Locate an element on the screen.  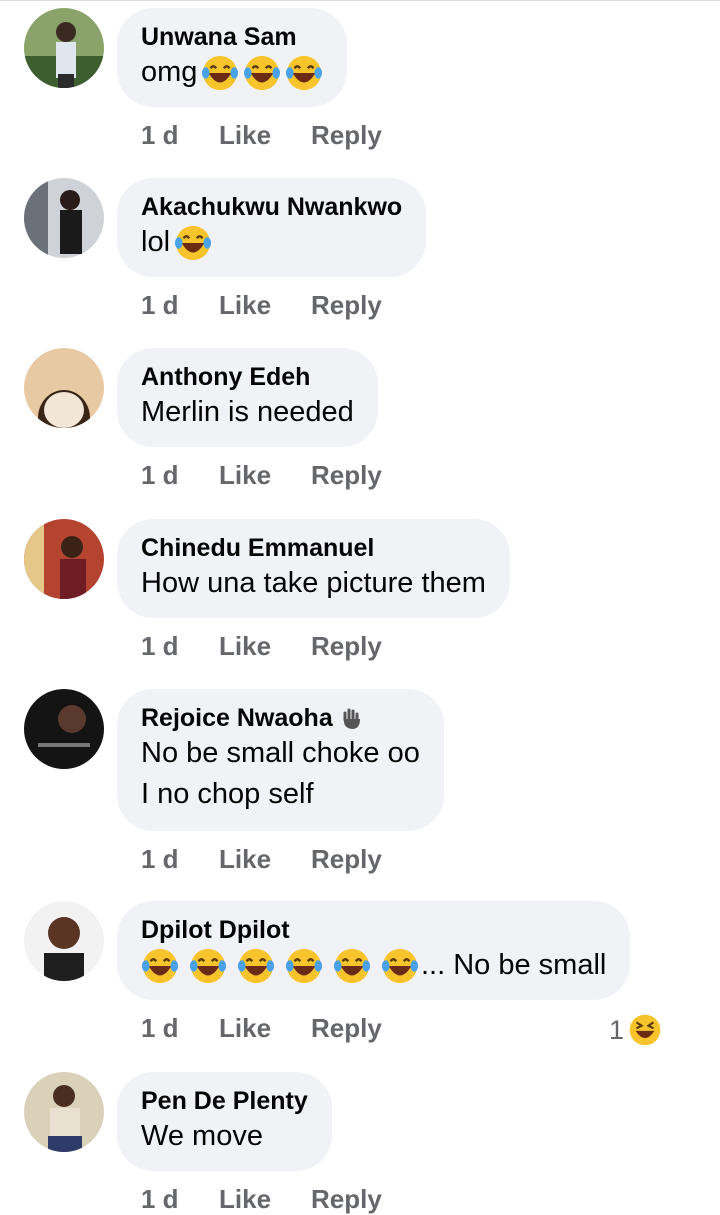
reaction-count: 1 is located at coordinates (616, 1029).